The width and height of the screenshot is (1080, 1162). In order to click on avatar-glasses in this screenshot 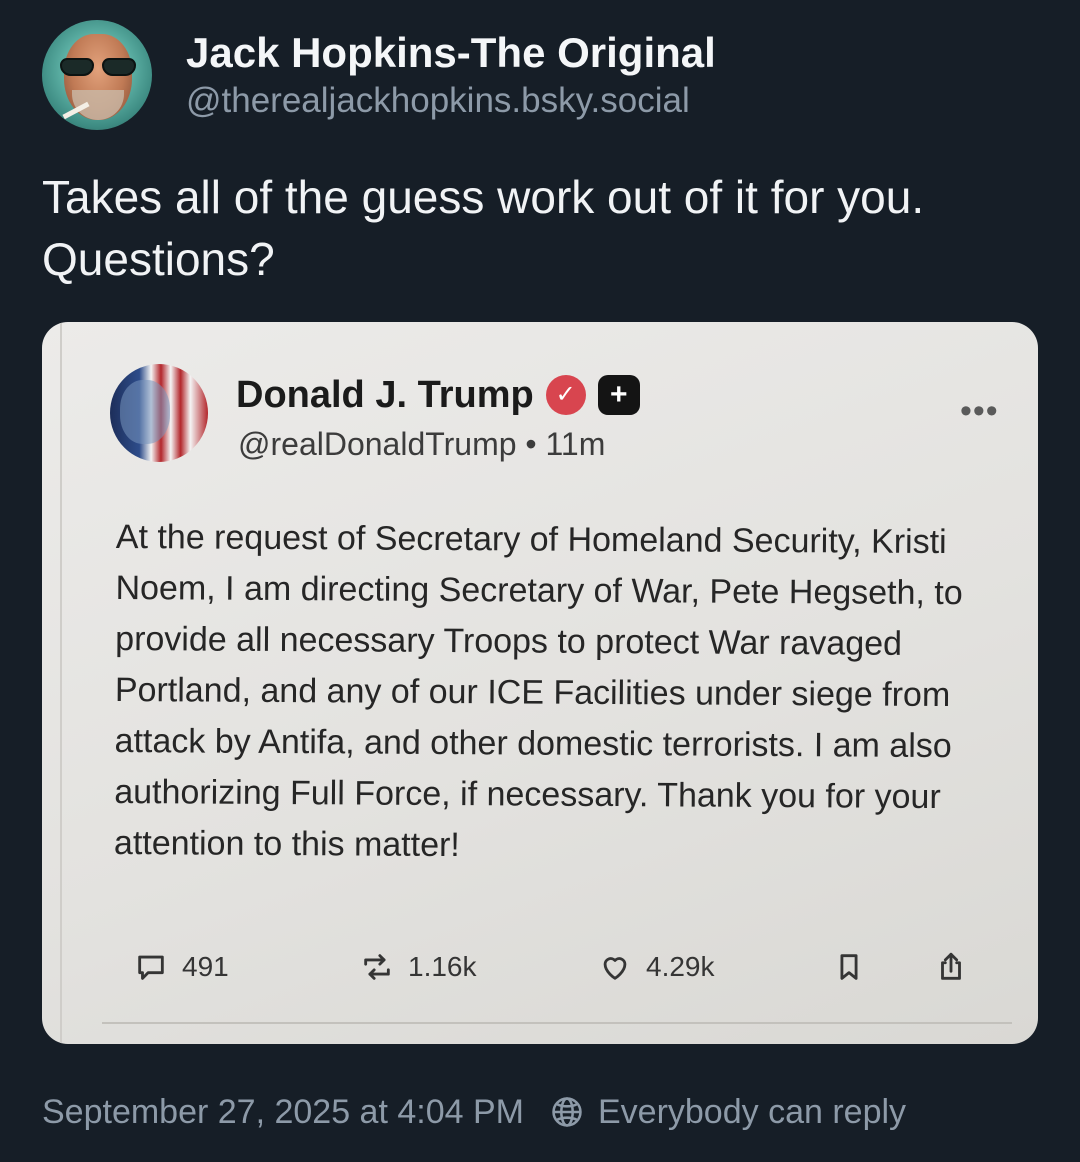, I will do `click(98, 67)`.